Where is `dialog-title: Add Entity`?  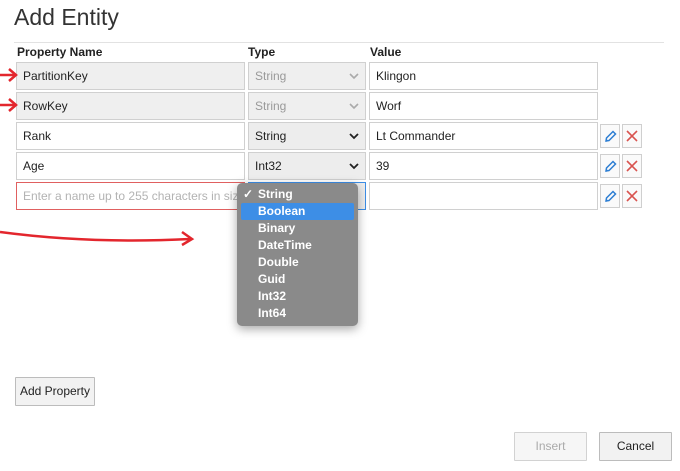
dialog-title: Add Entity is located at coordinates (66, 17).